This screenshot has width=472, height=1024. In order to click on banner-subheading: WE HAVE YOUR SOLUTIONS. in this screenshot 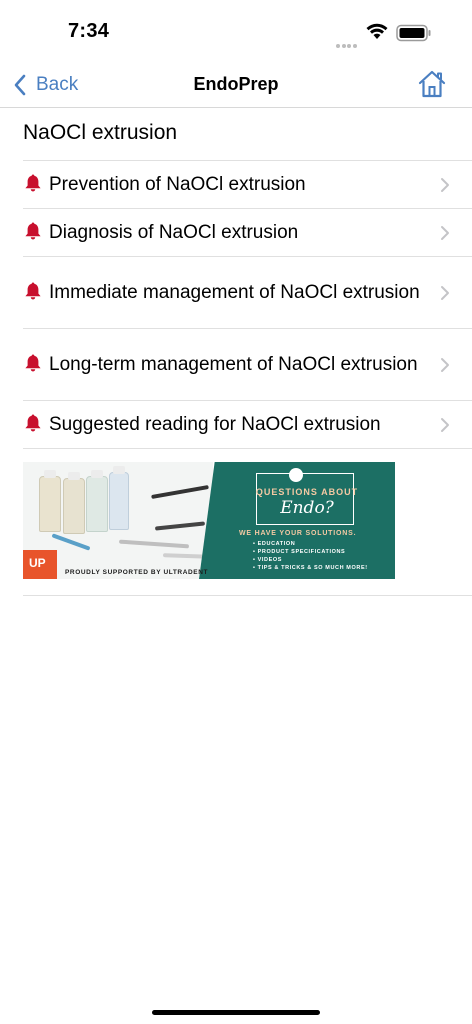, I will do `click(298, 533)`.